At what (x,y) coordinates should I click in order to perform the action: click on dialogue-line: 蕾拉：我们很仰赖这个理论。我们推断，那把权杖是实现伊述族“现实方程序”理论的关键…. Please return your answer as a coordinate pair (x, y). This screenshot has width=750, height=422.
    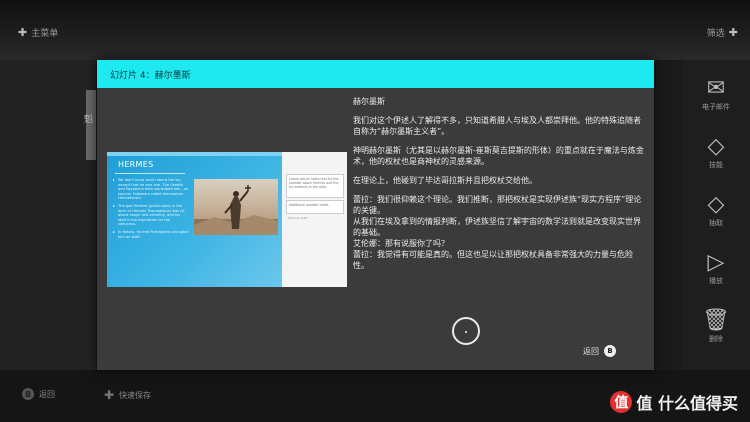
    Looking at the image, I should click on (497, 205).